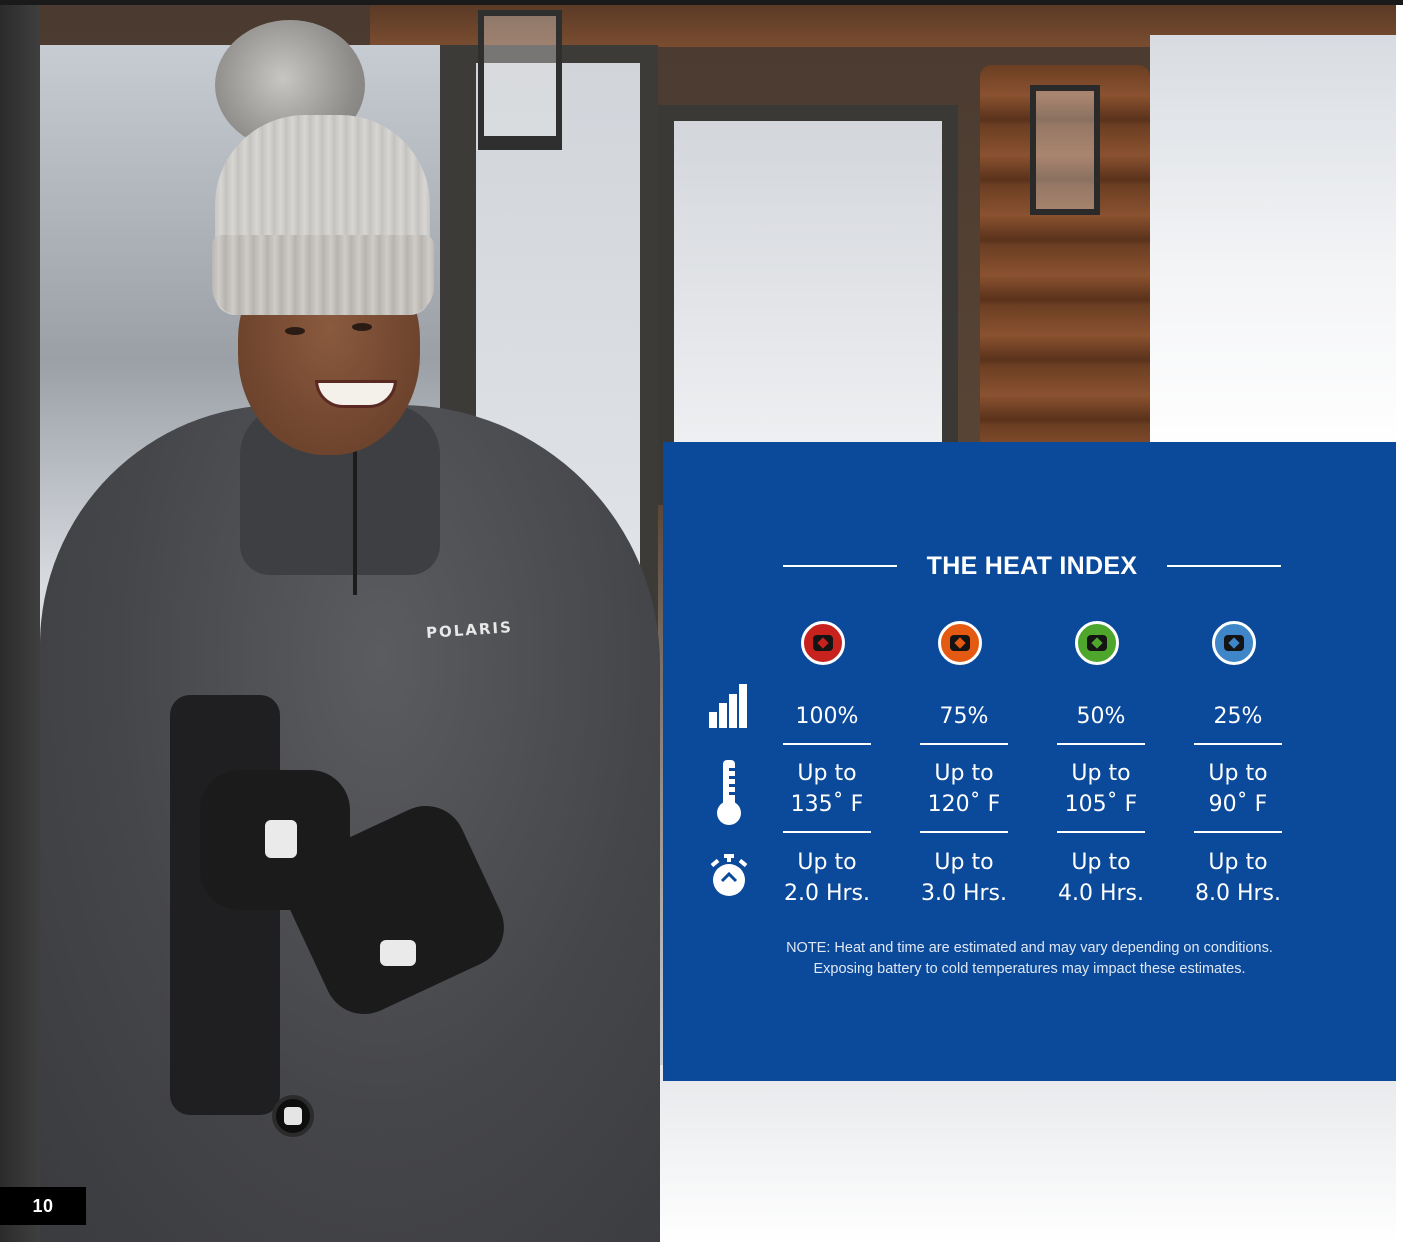  What do you see at coordinates (295, 331) in the screenshot?
I see `model-eye-left` at bounding box center [295, 331].